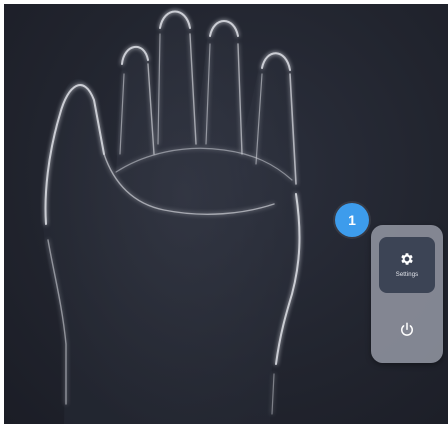 The width and height of the screenshot is (448, 430). Describe the element at coordinates (407, 258) in the screenshot. I see `gear-icon` at that location.